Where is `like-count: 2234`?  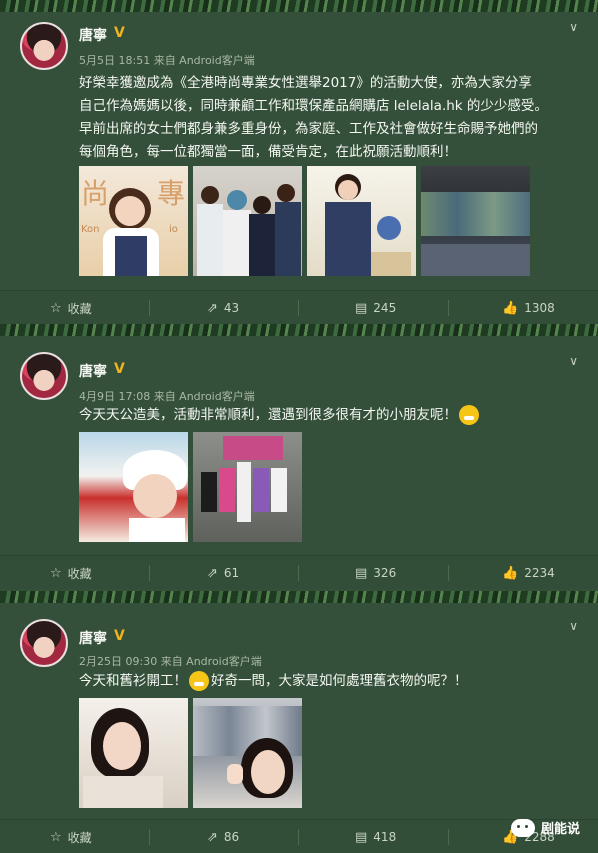 like-count: 2234 is located at coordinates (539, 573).